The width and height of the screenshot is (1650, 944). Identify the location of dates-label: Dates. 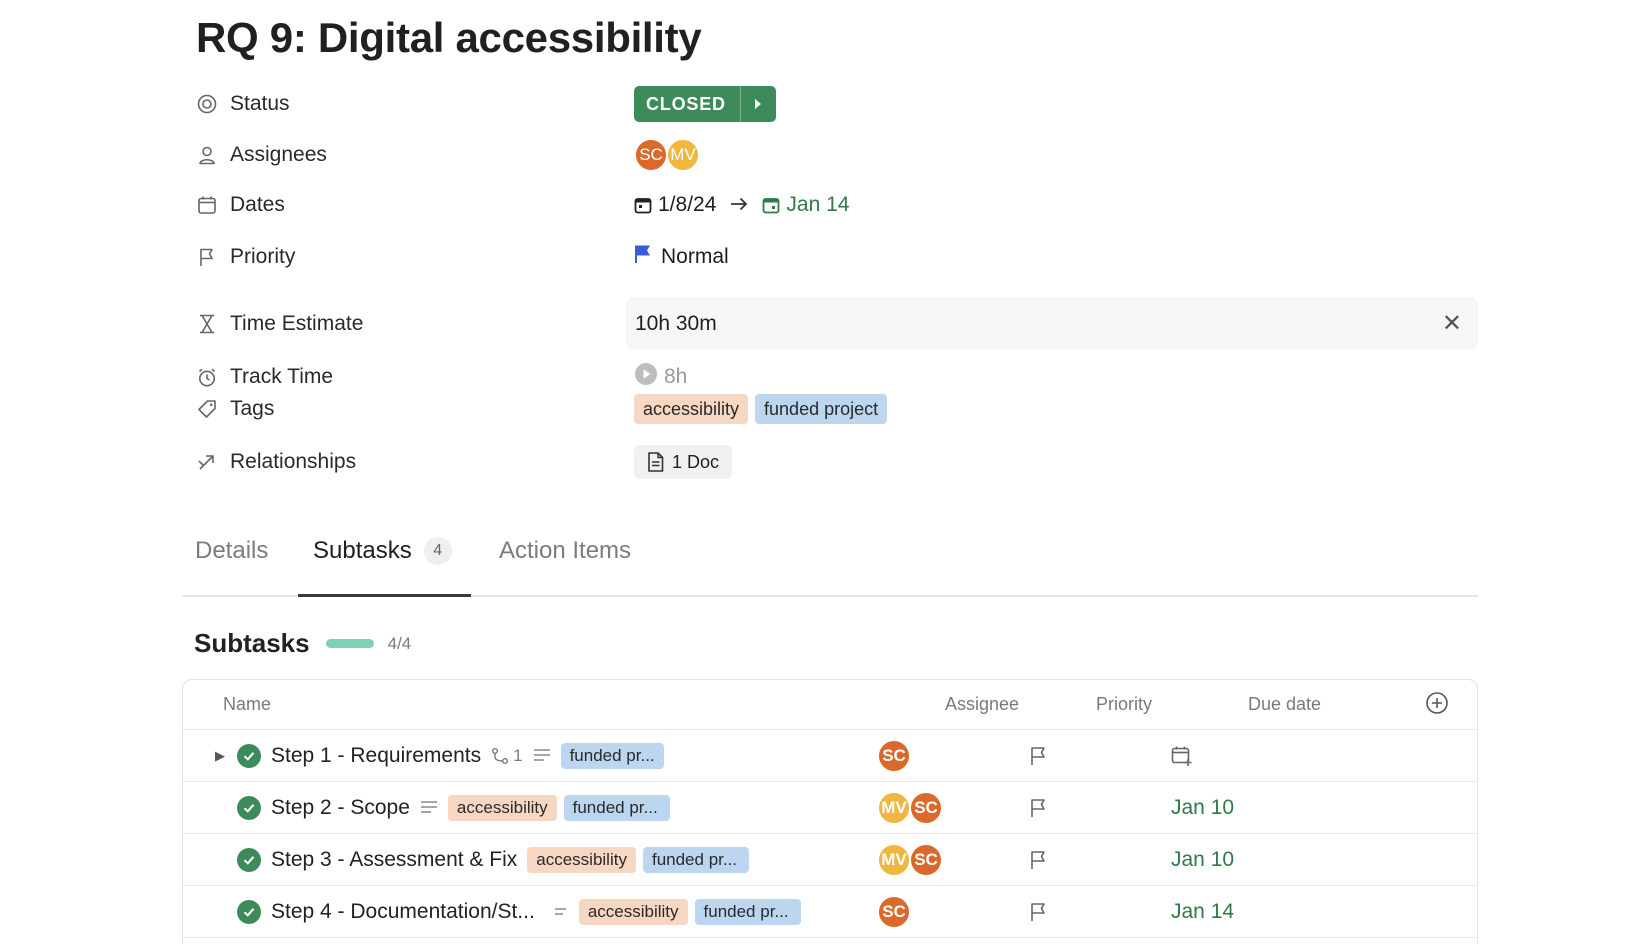
(257, 204).